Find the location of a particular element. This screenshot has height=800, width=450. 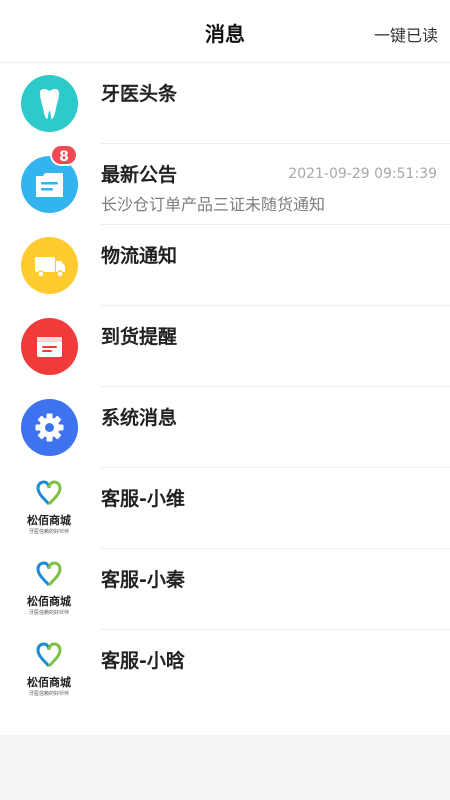

truck-icon is located at coordinates (49, 265).